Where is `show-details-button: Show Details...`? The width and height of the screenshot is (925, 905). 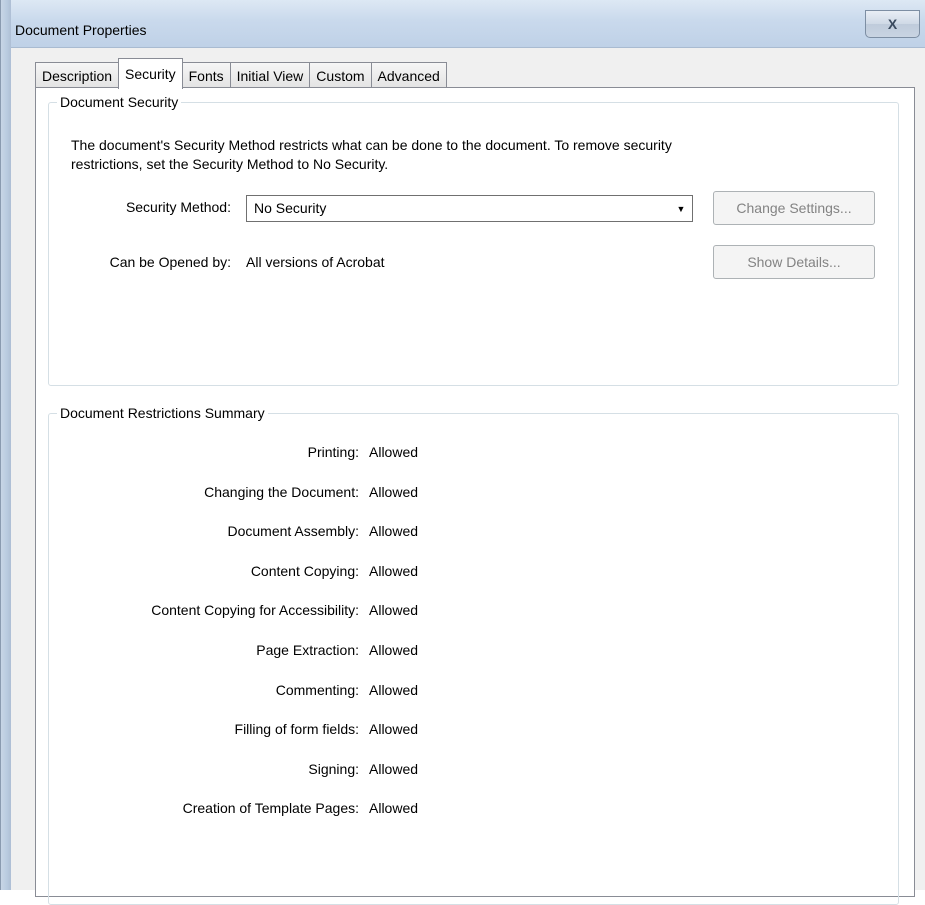 show-details-button: Show Details... is located at coordinates (794, 262).